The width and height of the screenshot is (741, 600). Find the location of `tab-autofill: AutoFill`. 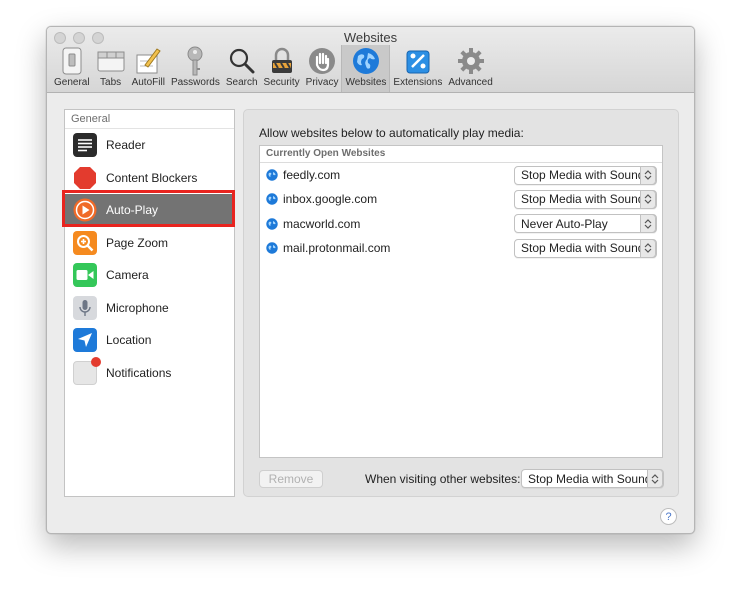

tab-autofill: AutoFill is located at coordinates (148, 68).